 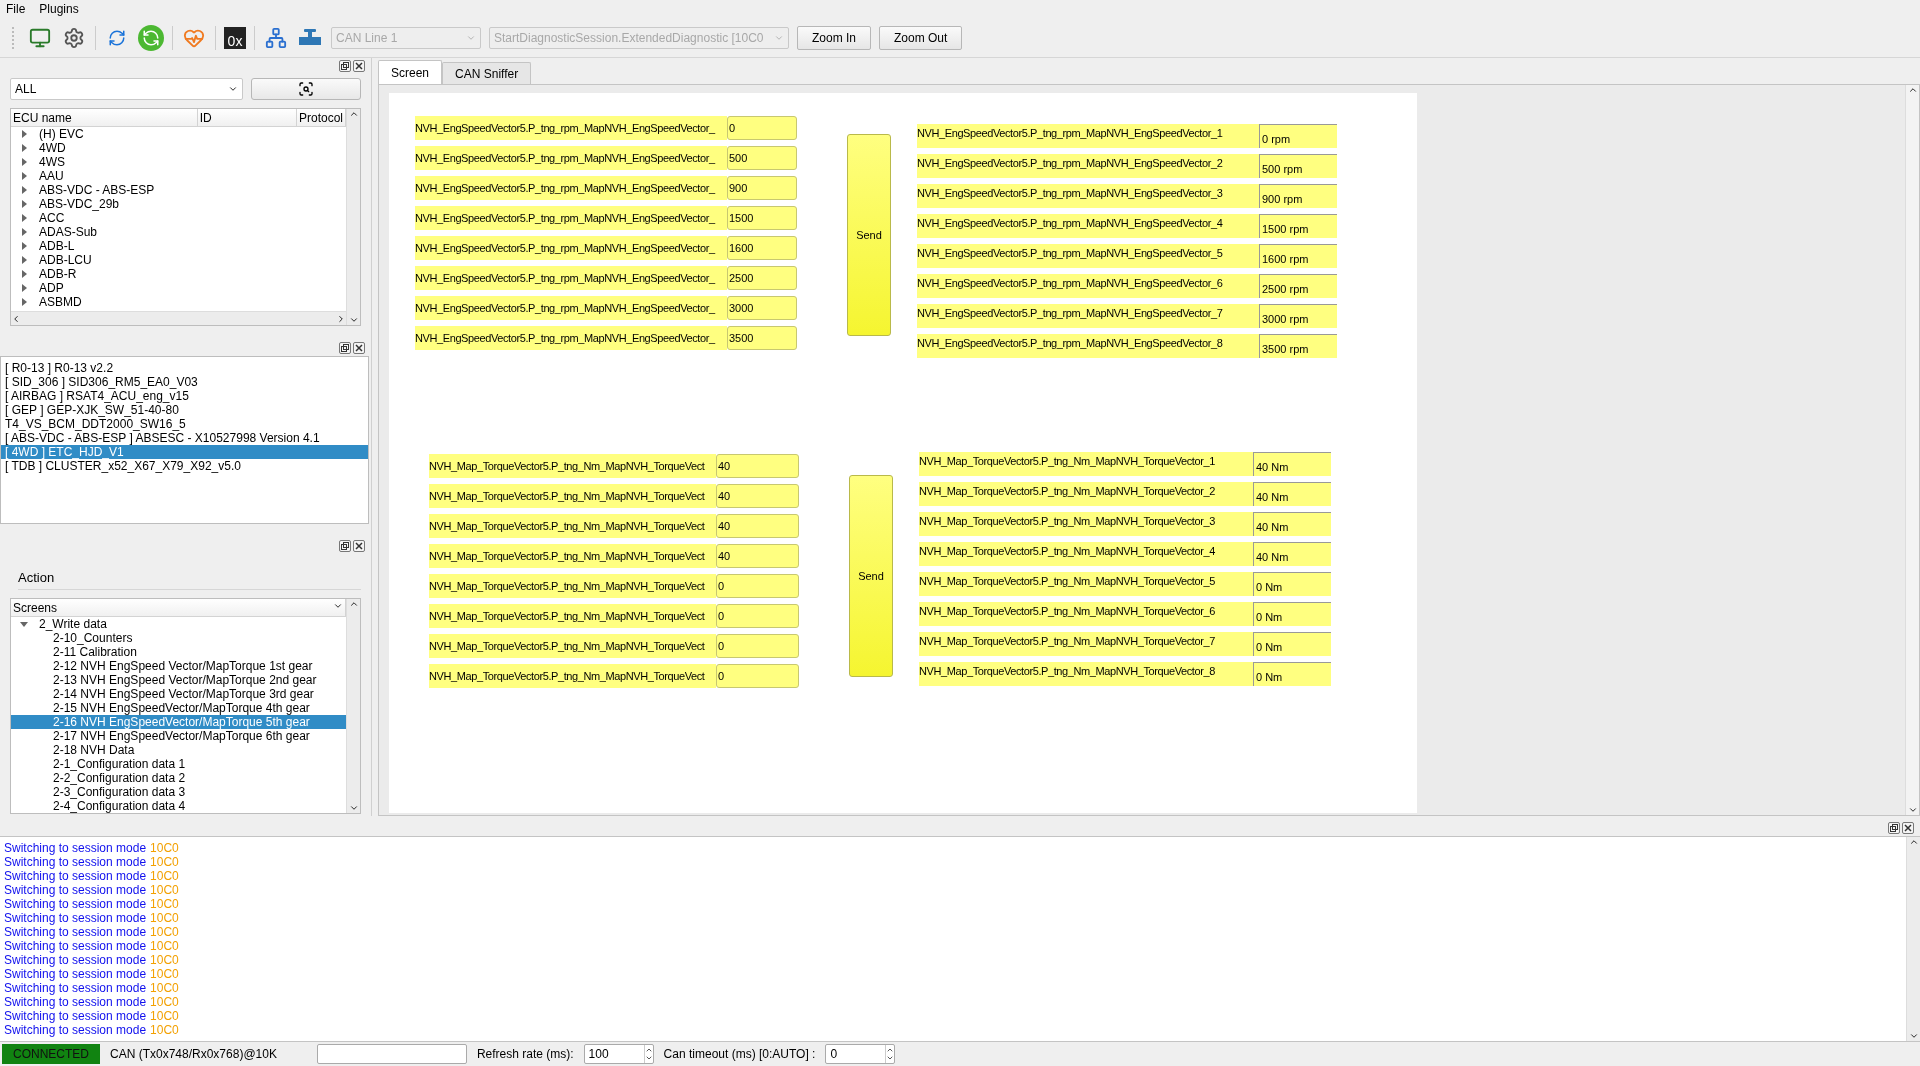 I want to click on tree-item: 2-13 NVH EngSpeed Vector/MapTorque 2nd gear, so click(x=178, y=680).